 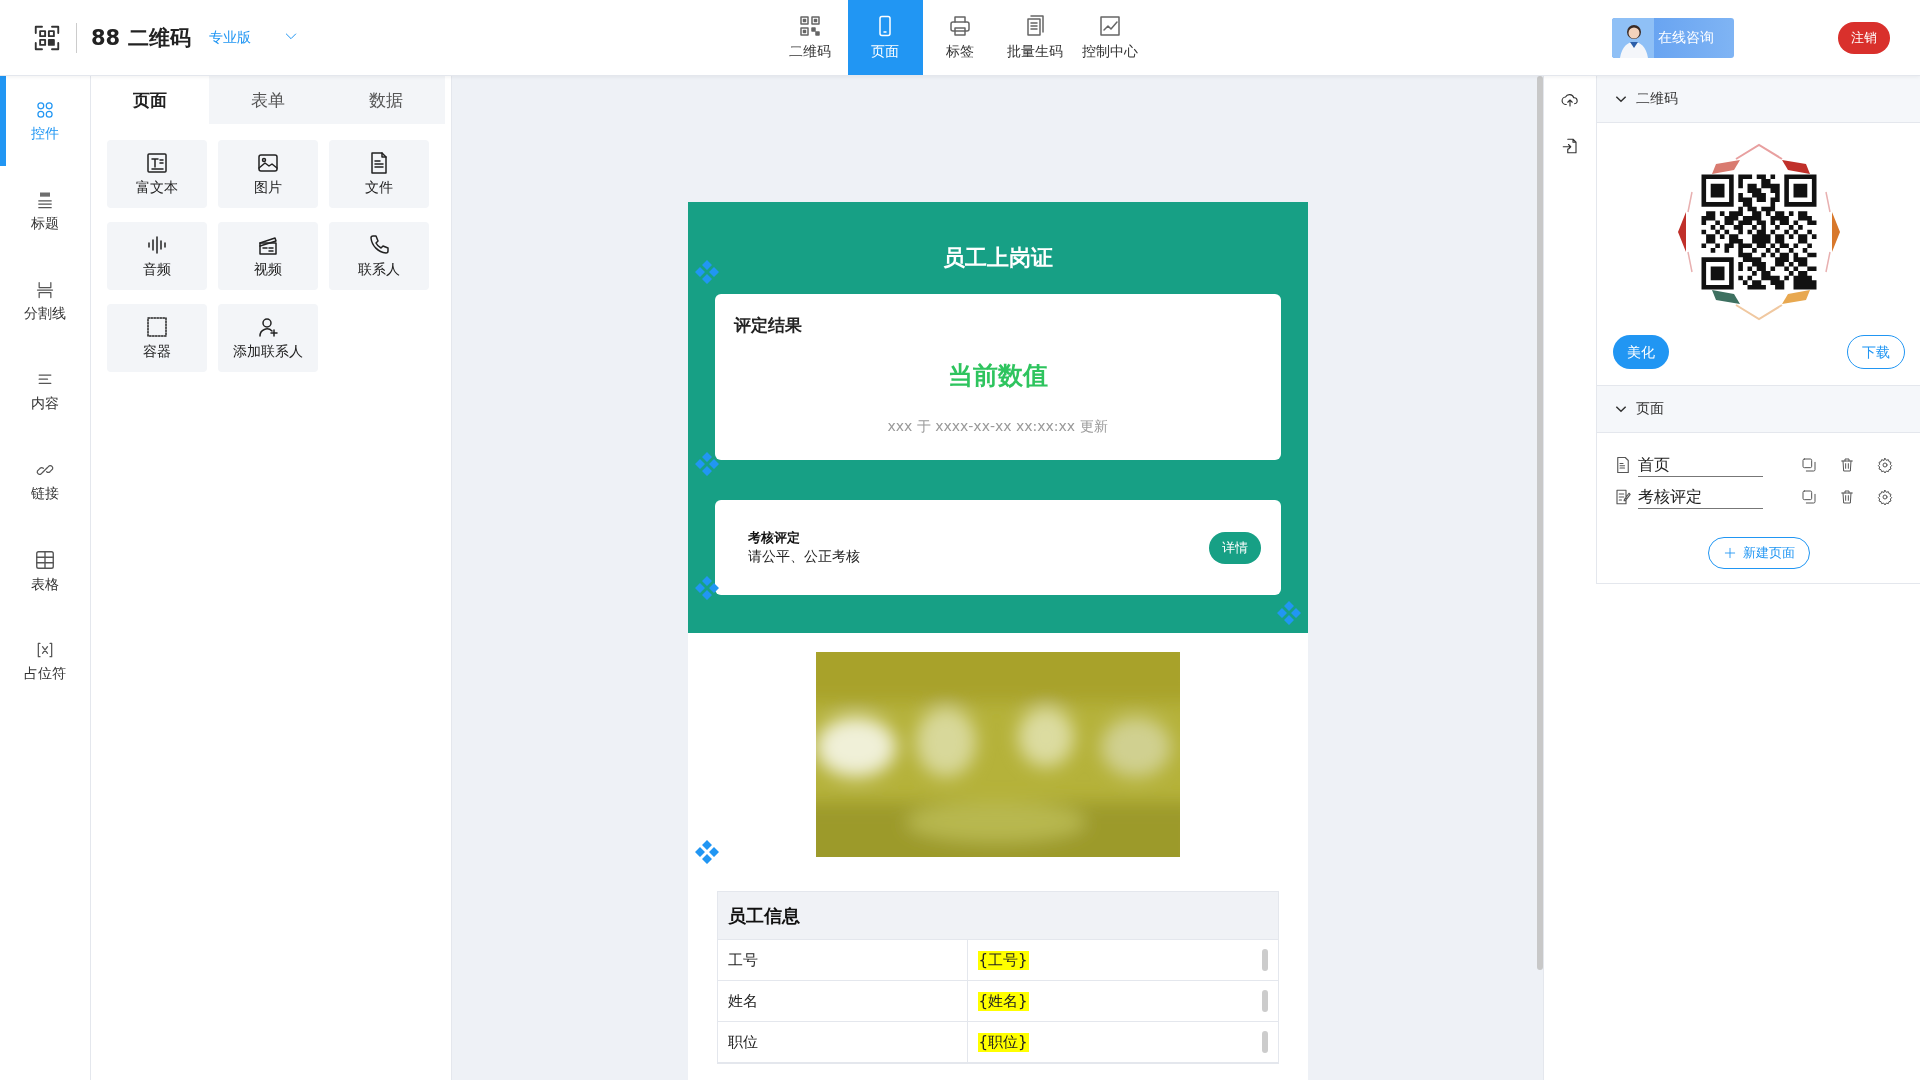 I want to click on review-subtitle: 请公平、公正考核, so click(x=804, y=557).